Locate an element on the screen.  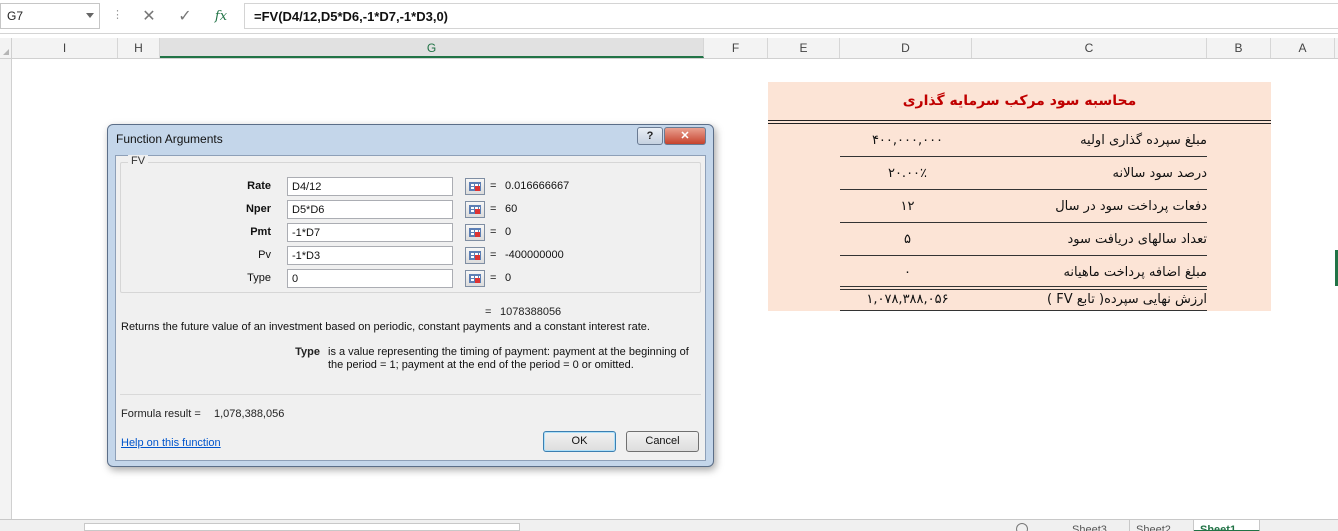
arg-result-pmt: 0 is located at coordinates (508, 232).